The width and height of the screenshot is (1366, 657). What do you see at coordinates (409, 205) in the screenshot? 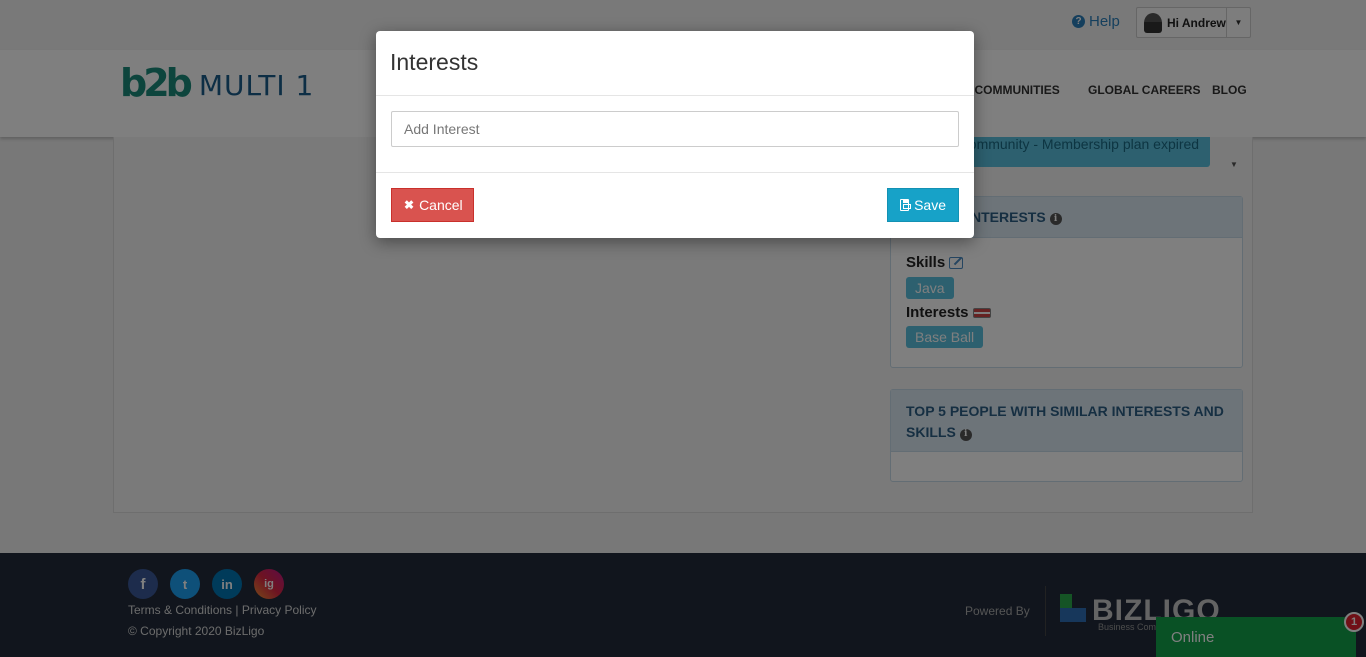
I see `close-icon: ✖` at bounding box center [409, 205].